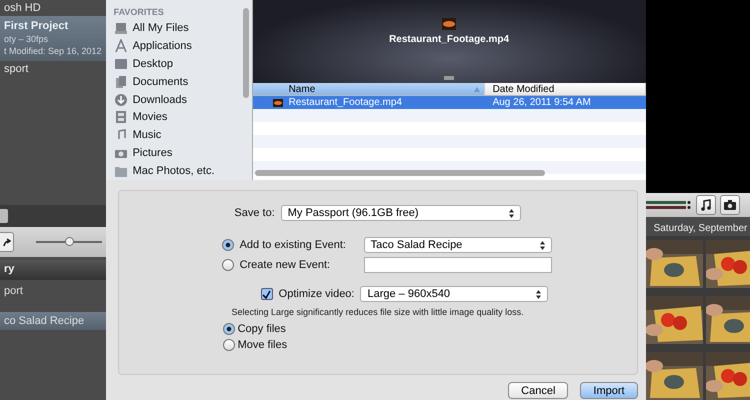 The image size is (750, 400). What do you see at coordinates (538, 390) in the screenshot?
I see `dialog-button: Cancel` at bounding box center [538, 390].